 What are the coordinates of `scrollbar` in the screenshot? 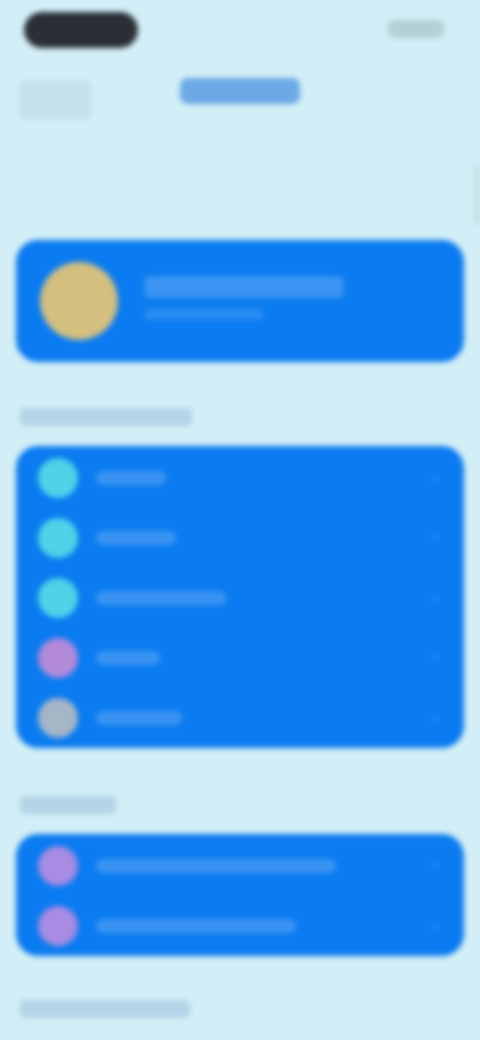 It's located at (477, 195).